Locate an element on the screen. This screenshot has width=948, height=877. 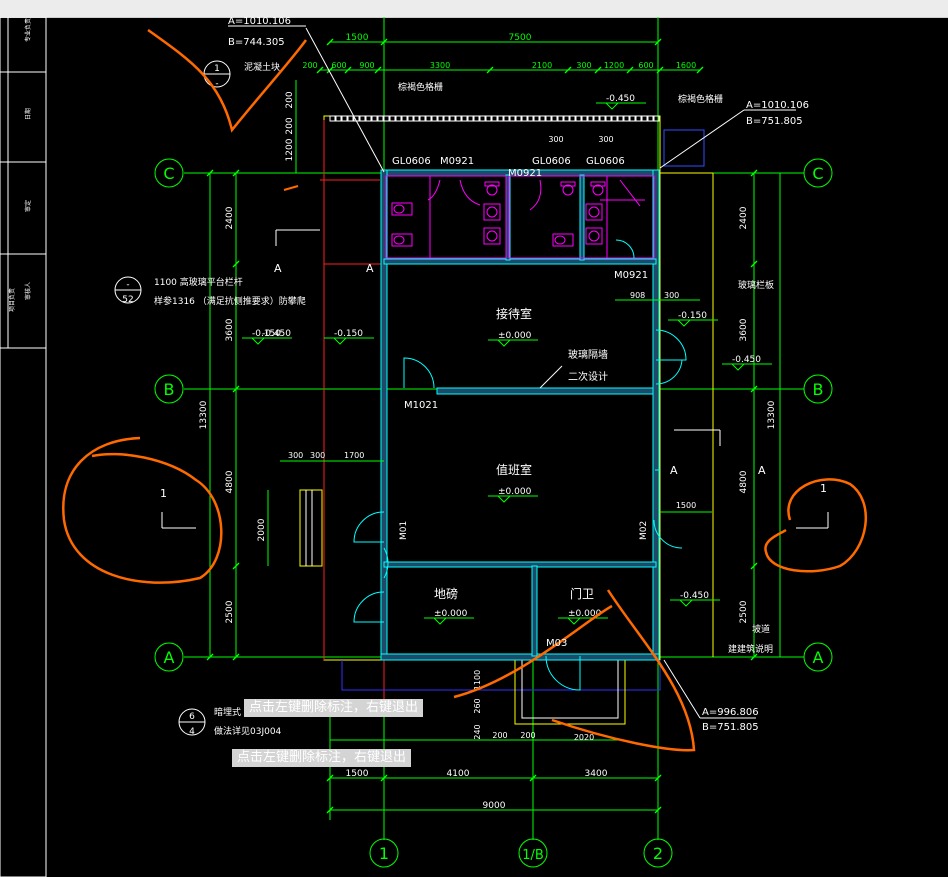
coord-text: A=996.806 is located at coordinates (730, 712).